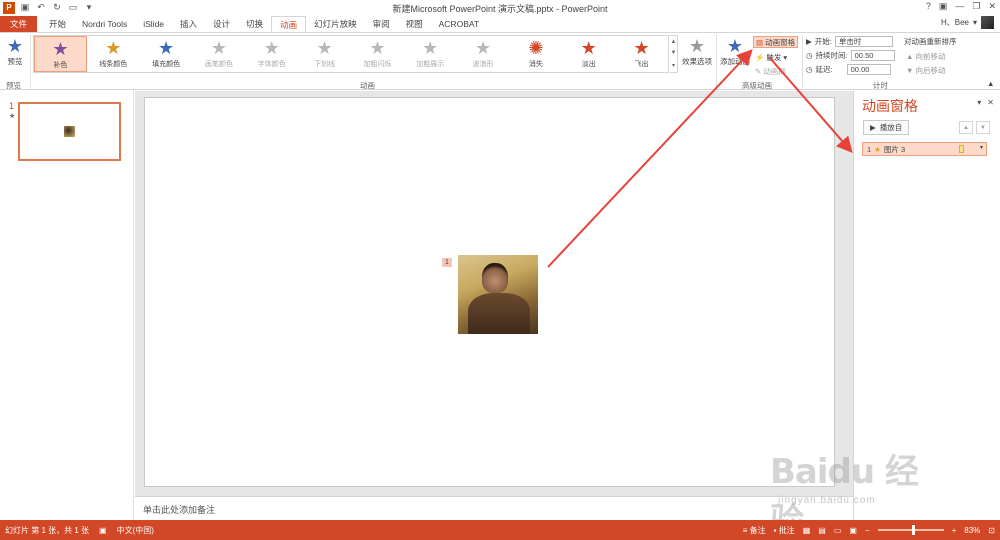  I want to click on tab-slideshow: 幻灯片放映, so click(335, 24).